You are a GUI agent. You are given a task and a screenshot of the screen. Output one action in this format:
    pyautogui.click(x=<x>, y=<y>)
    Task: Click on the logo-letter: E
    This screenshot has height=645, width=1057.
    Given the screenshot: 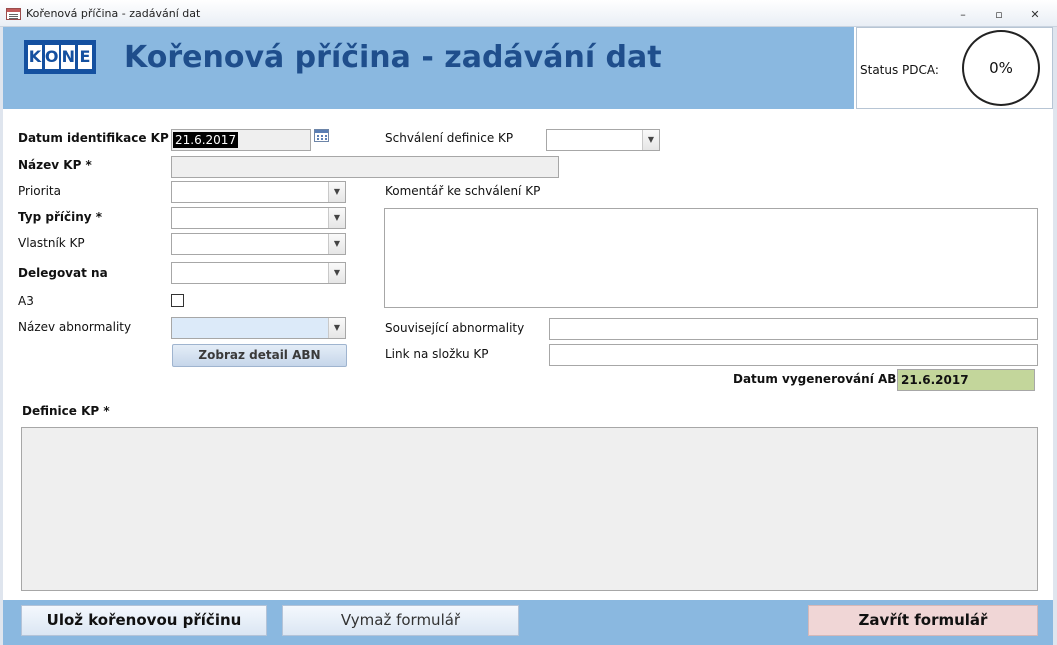 What is the action you would take?
    pyautogui.click(x=84, y=57)
    